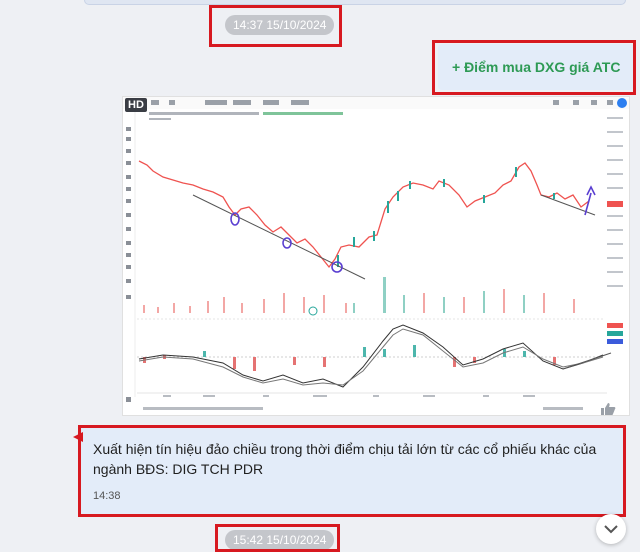 The width and height of the screenshot is (640, 552). I want to click on highlight-box-reply, so click(352, 471).